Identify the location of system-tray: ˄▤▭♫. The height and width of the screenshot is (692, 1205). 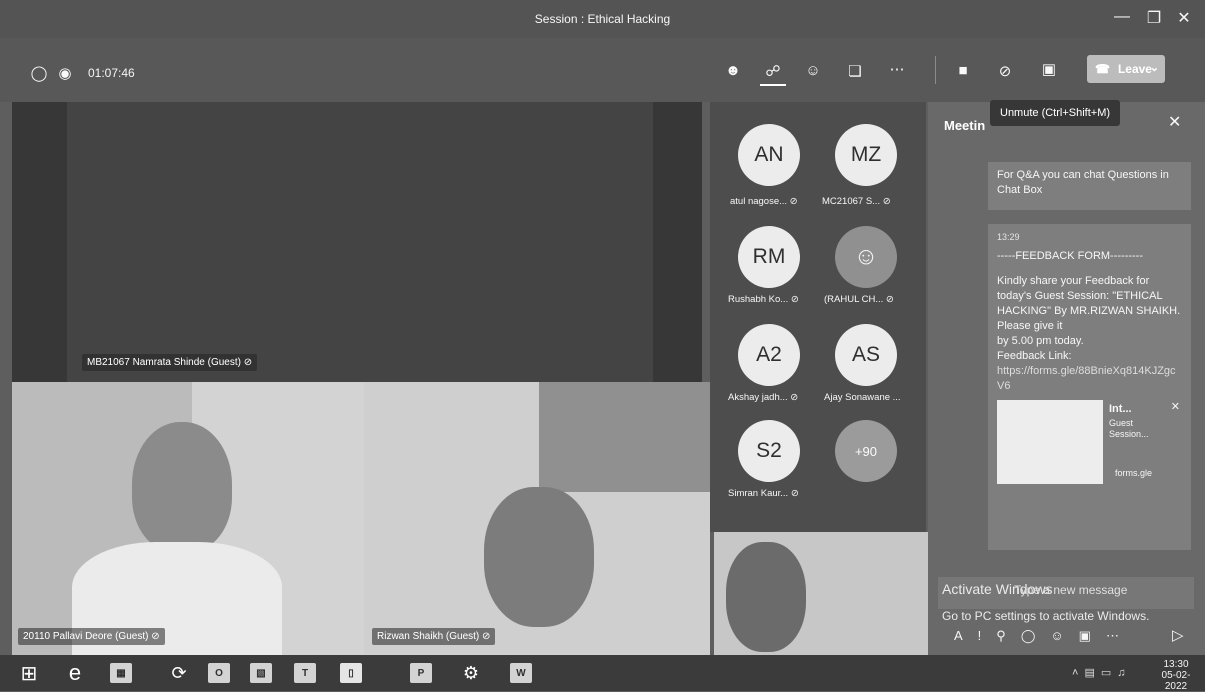
(1102, 672).